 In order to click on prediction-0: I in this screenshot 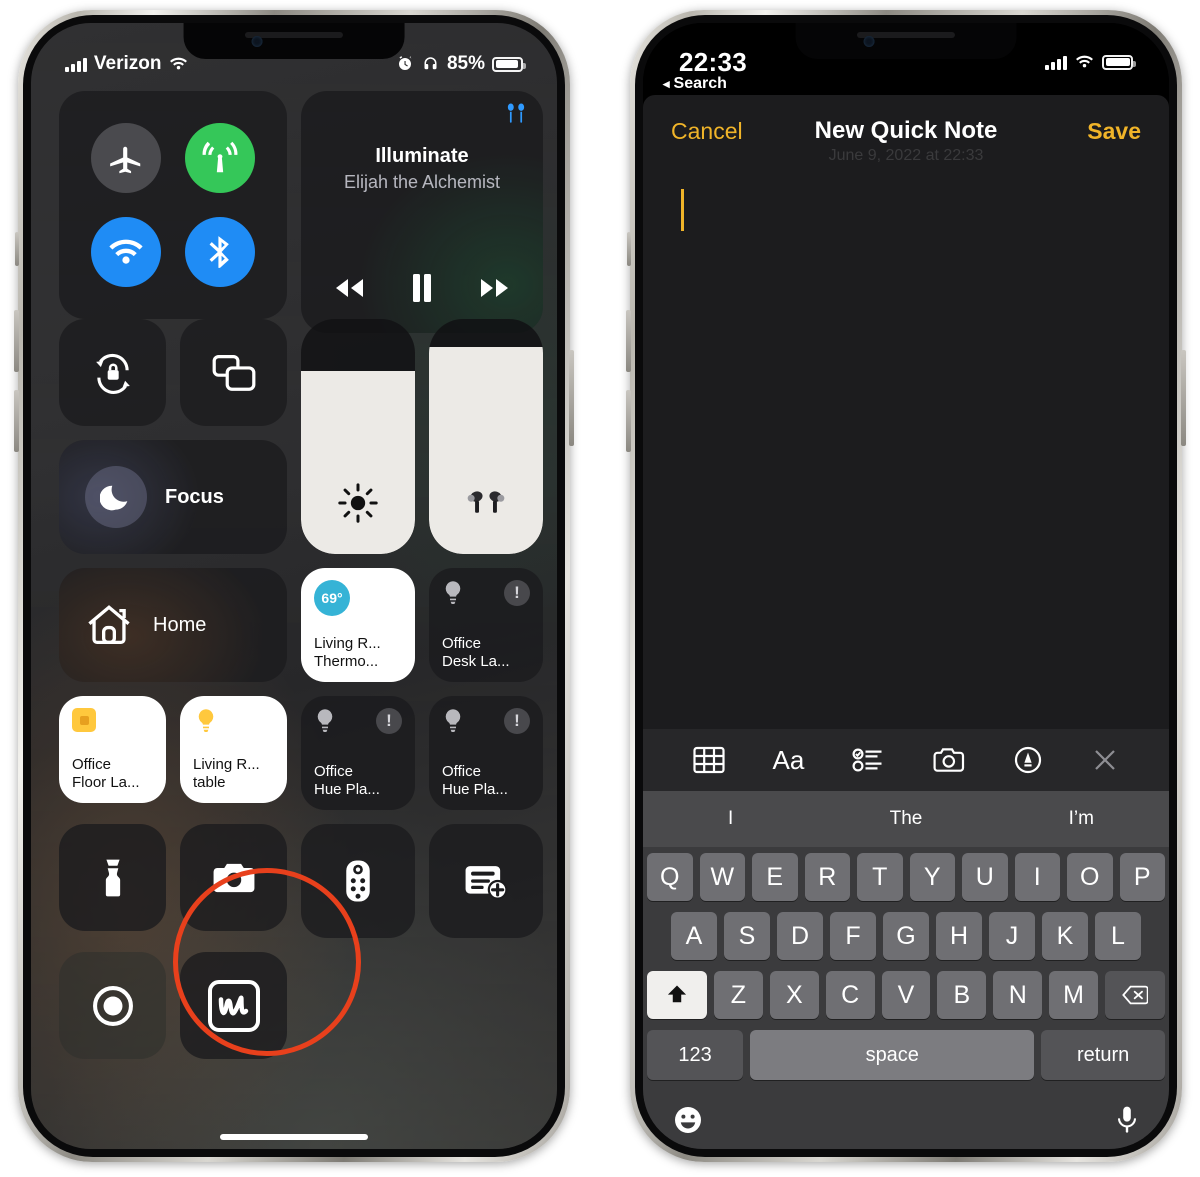, I will do `click(730, 819)`.